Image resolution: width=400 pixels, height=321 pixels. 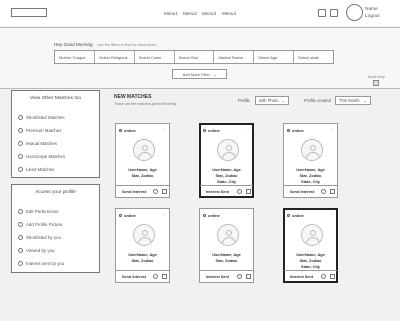 I want to click on sidebar-item-edit-preferences: Edit Preferences, so click(x=38, y=211).